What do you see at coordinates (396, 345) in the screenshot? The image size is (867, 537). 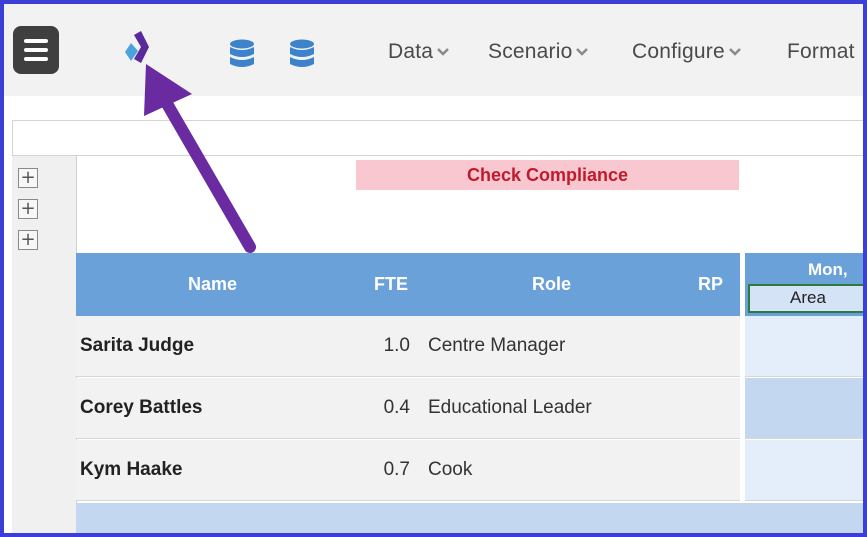 I see `row-fte: 1.0` at bounding box center [396, 345].